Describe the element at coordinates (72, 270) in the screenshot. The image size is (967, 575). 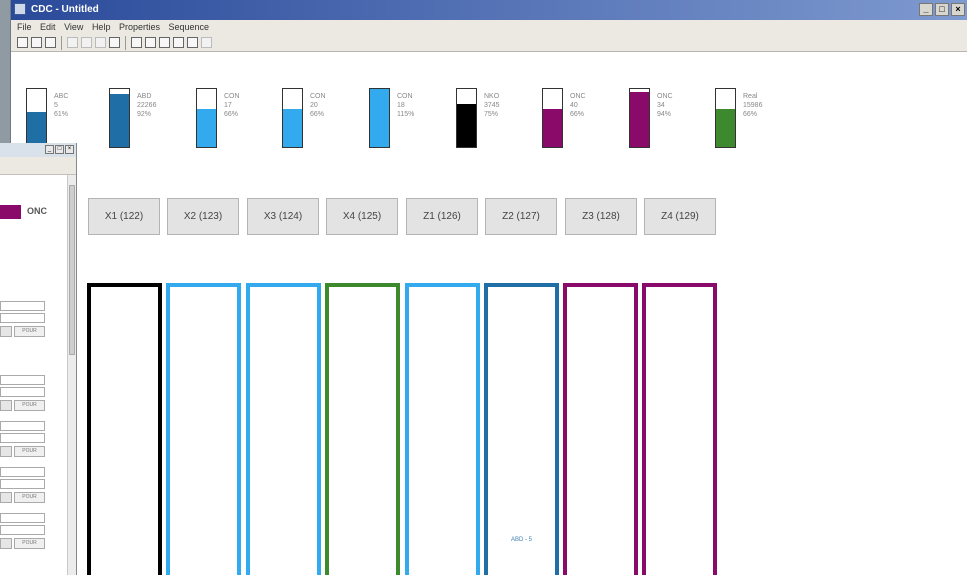
I see `scrollbar-thumb` at that location.